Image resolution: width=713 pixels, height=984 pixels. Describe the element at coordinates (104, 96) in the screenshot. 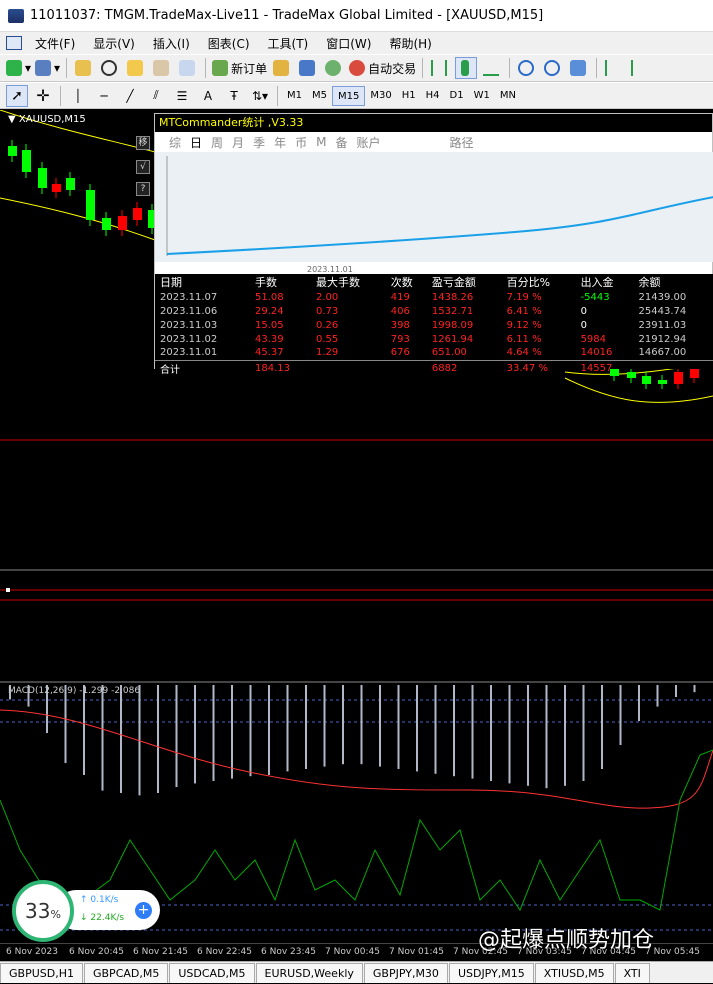

I see `horizontal-line-button: ─` at that location.